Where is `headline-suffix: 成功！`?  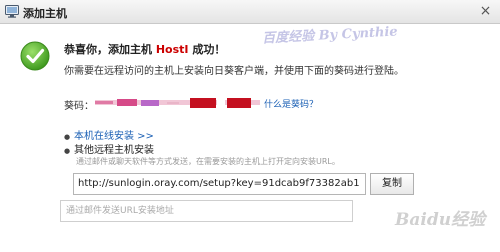
headline-suffix: 成功！ is located at coordinates (207, 49).